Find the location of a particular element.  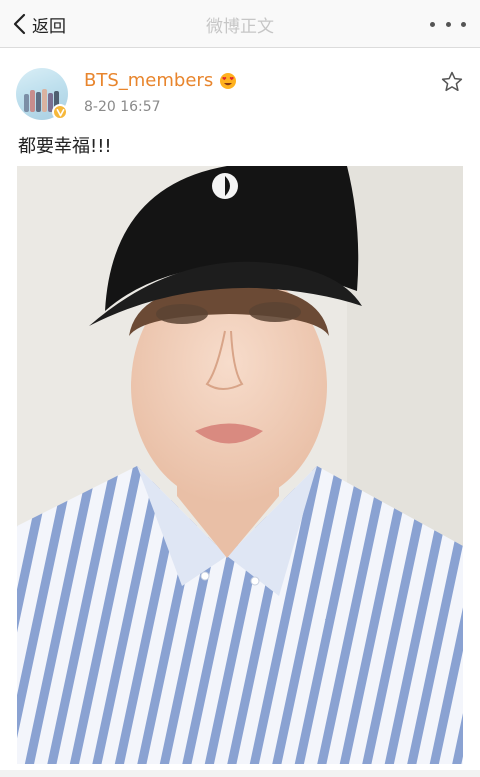

username: BTS_members is located at coordinates (148, 80).